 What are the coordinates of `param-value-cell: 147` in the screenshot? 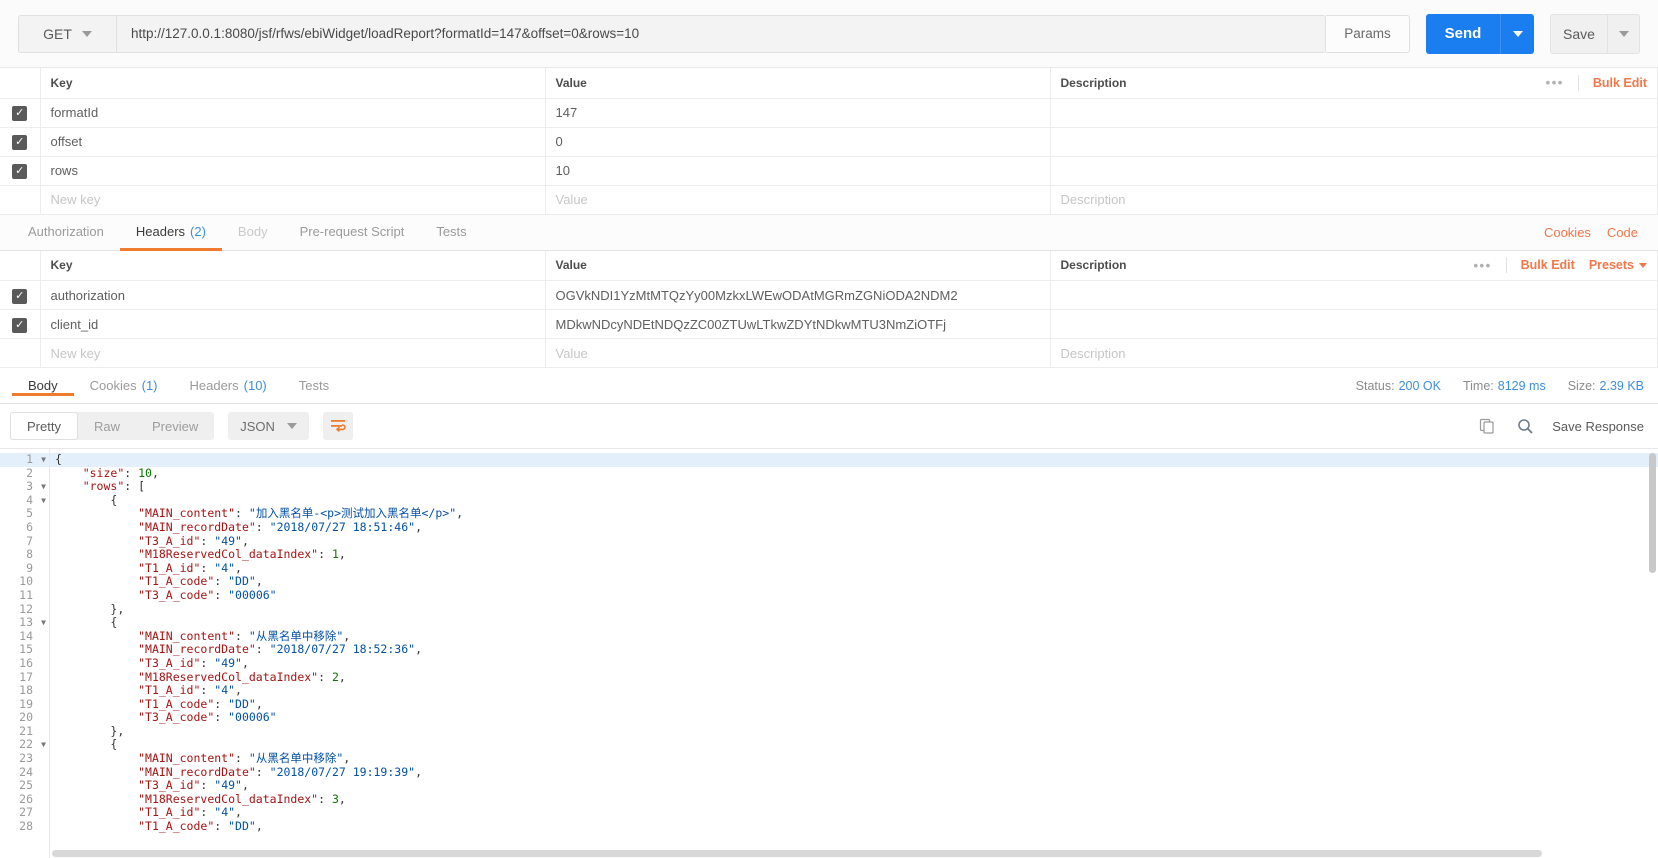 It's located at (797, 113).